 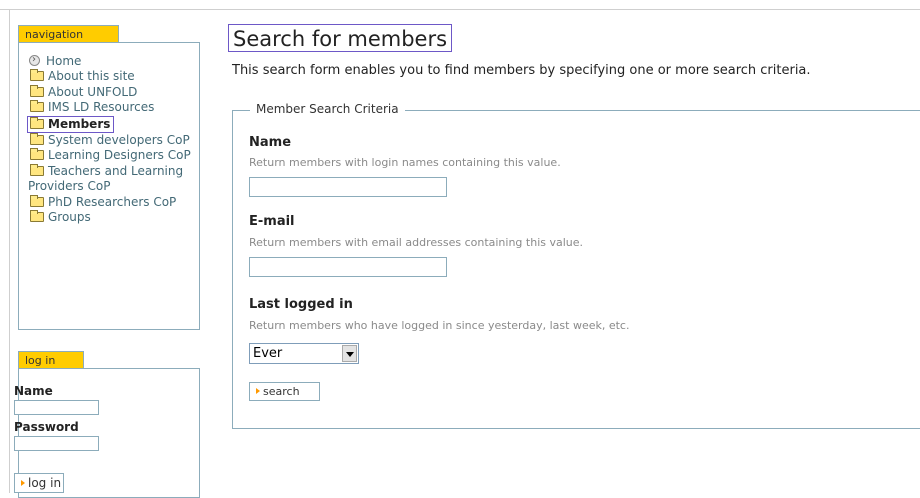 I want to click on page-top-border, so click(x=460, y=9).